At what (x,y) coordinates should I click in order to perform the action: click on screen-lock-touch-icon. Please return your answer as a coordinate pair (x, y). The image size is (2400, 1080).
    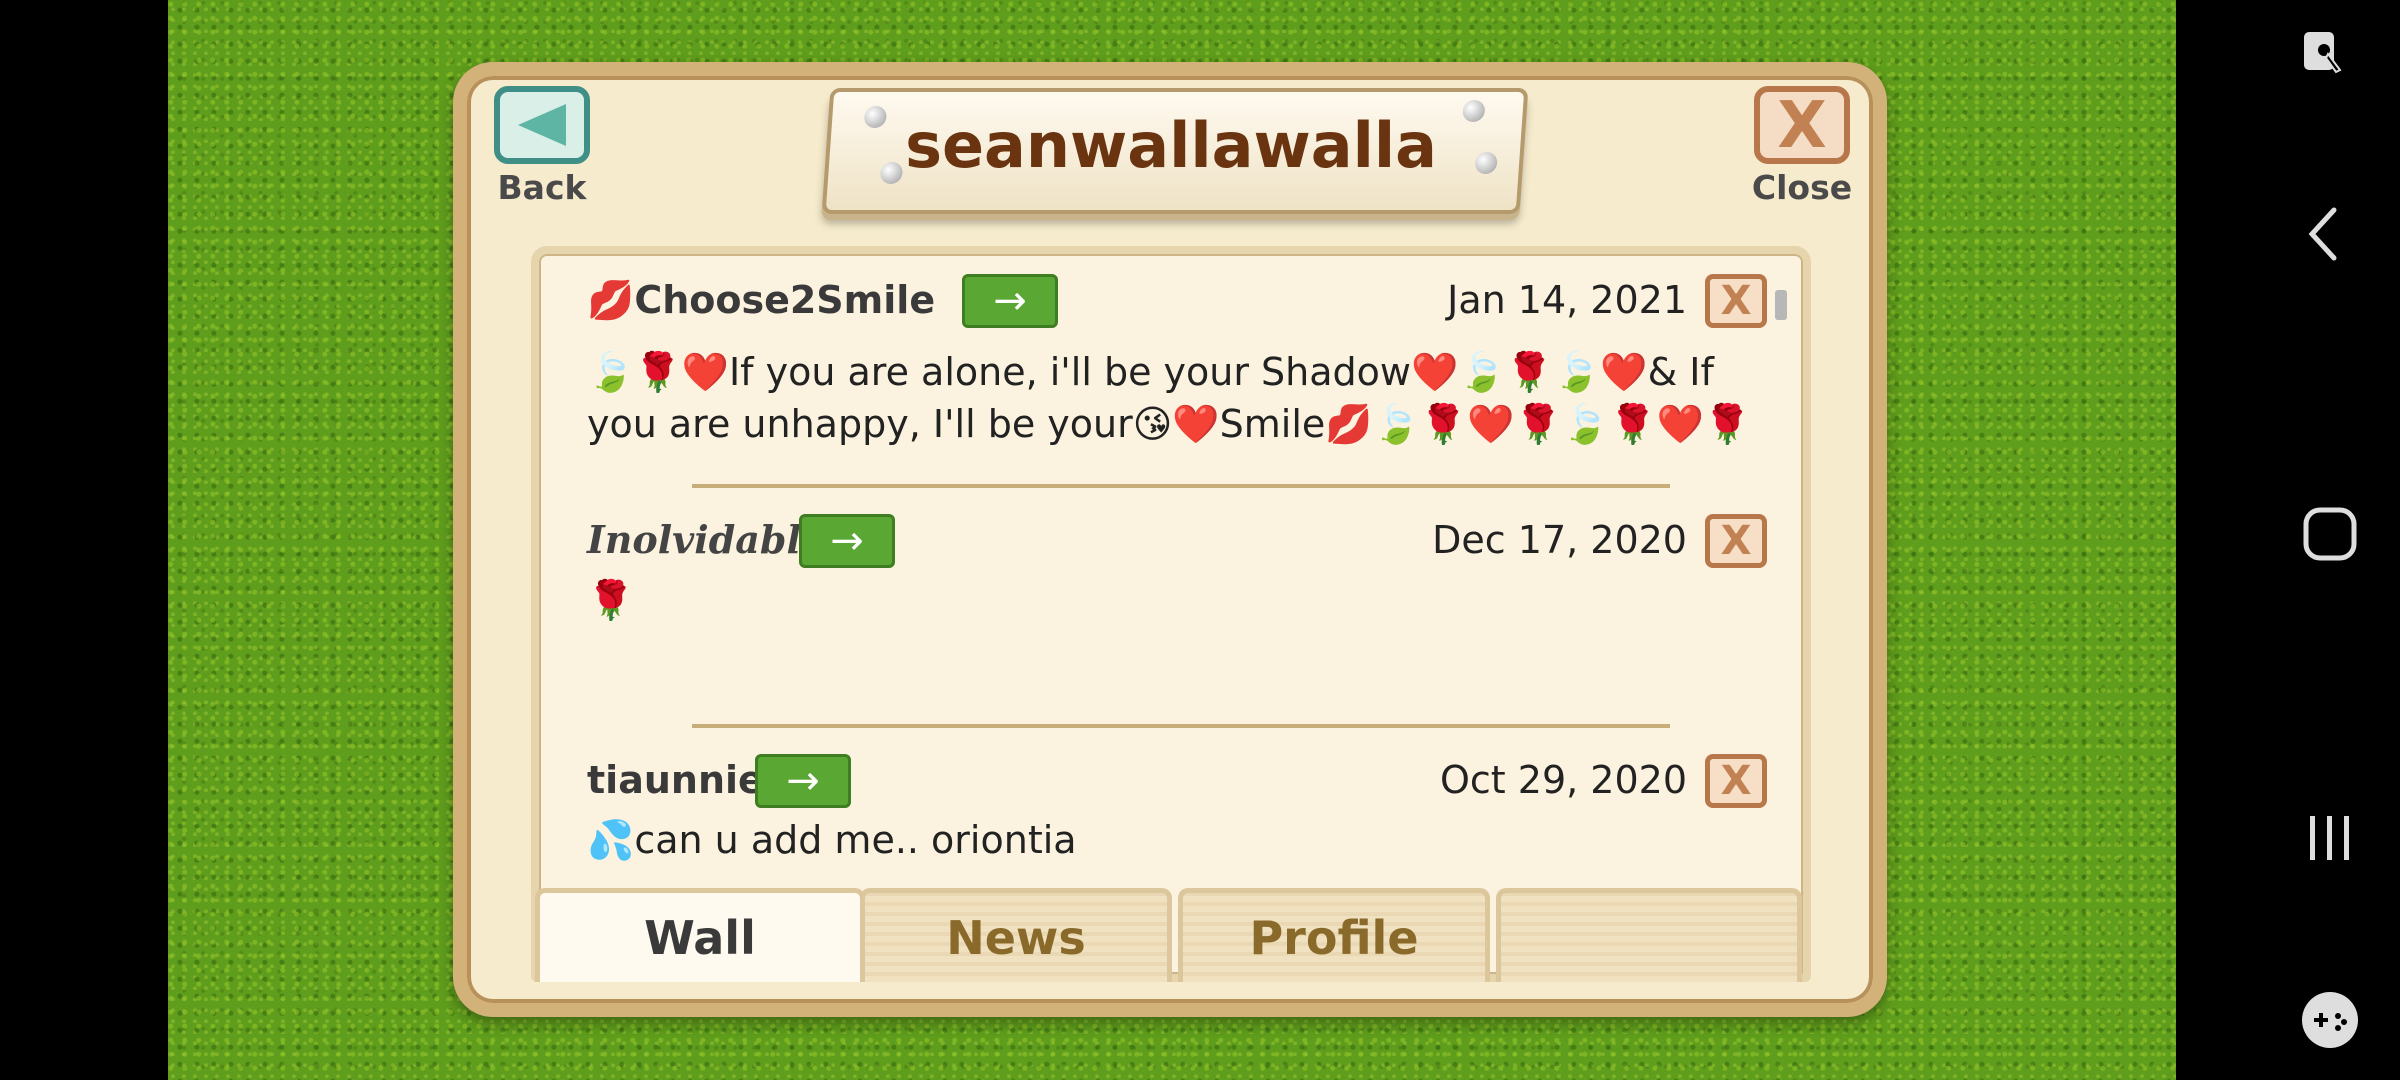
    Looking at the image, I should click on (2326, 54).